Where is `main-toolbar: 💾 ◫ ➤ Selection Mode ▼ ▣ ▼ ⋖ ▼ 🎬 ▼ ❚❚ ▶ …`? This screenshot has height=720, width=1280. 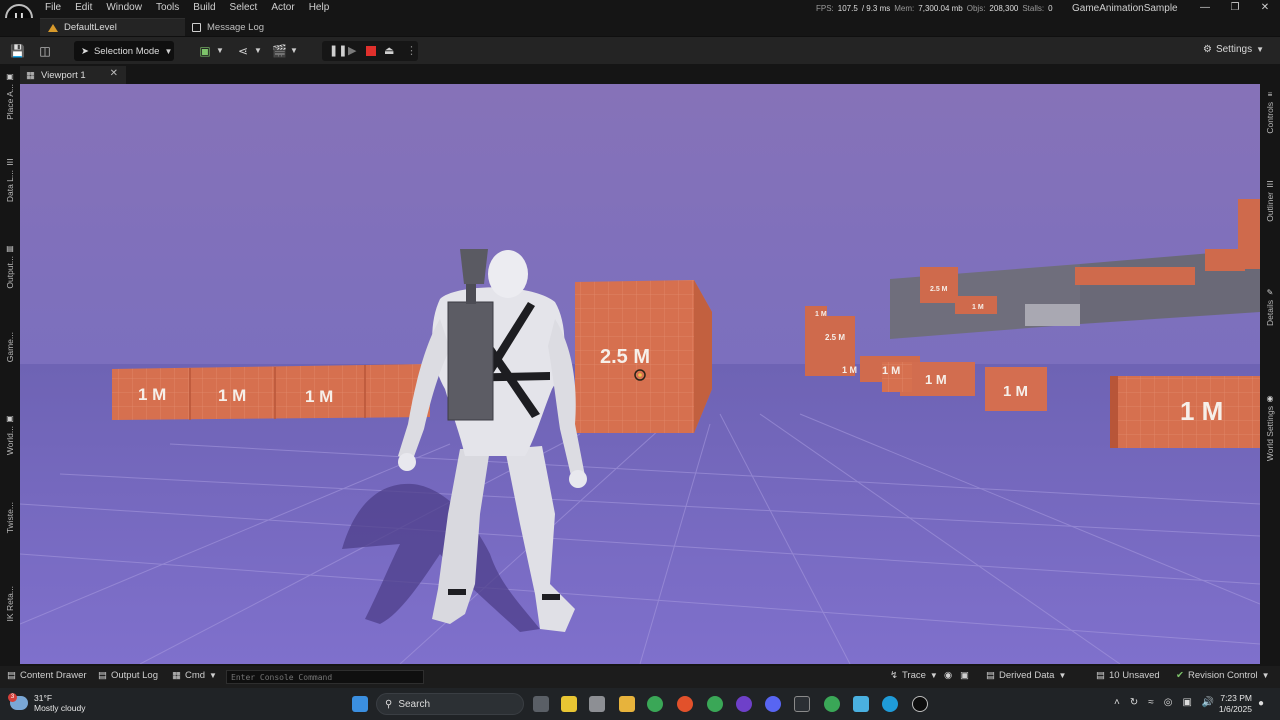 main-toolbar: 💾 ◫ ➤ Selection Mode ▼ ▣ ▼ ⋖ ▼ 🎬 ▼ ❚❚ ▶ … is located at coordinates (640, 50).